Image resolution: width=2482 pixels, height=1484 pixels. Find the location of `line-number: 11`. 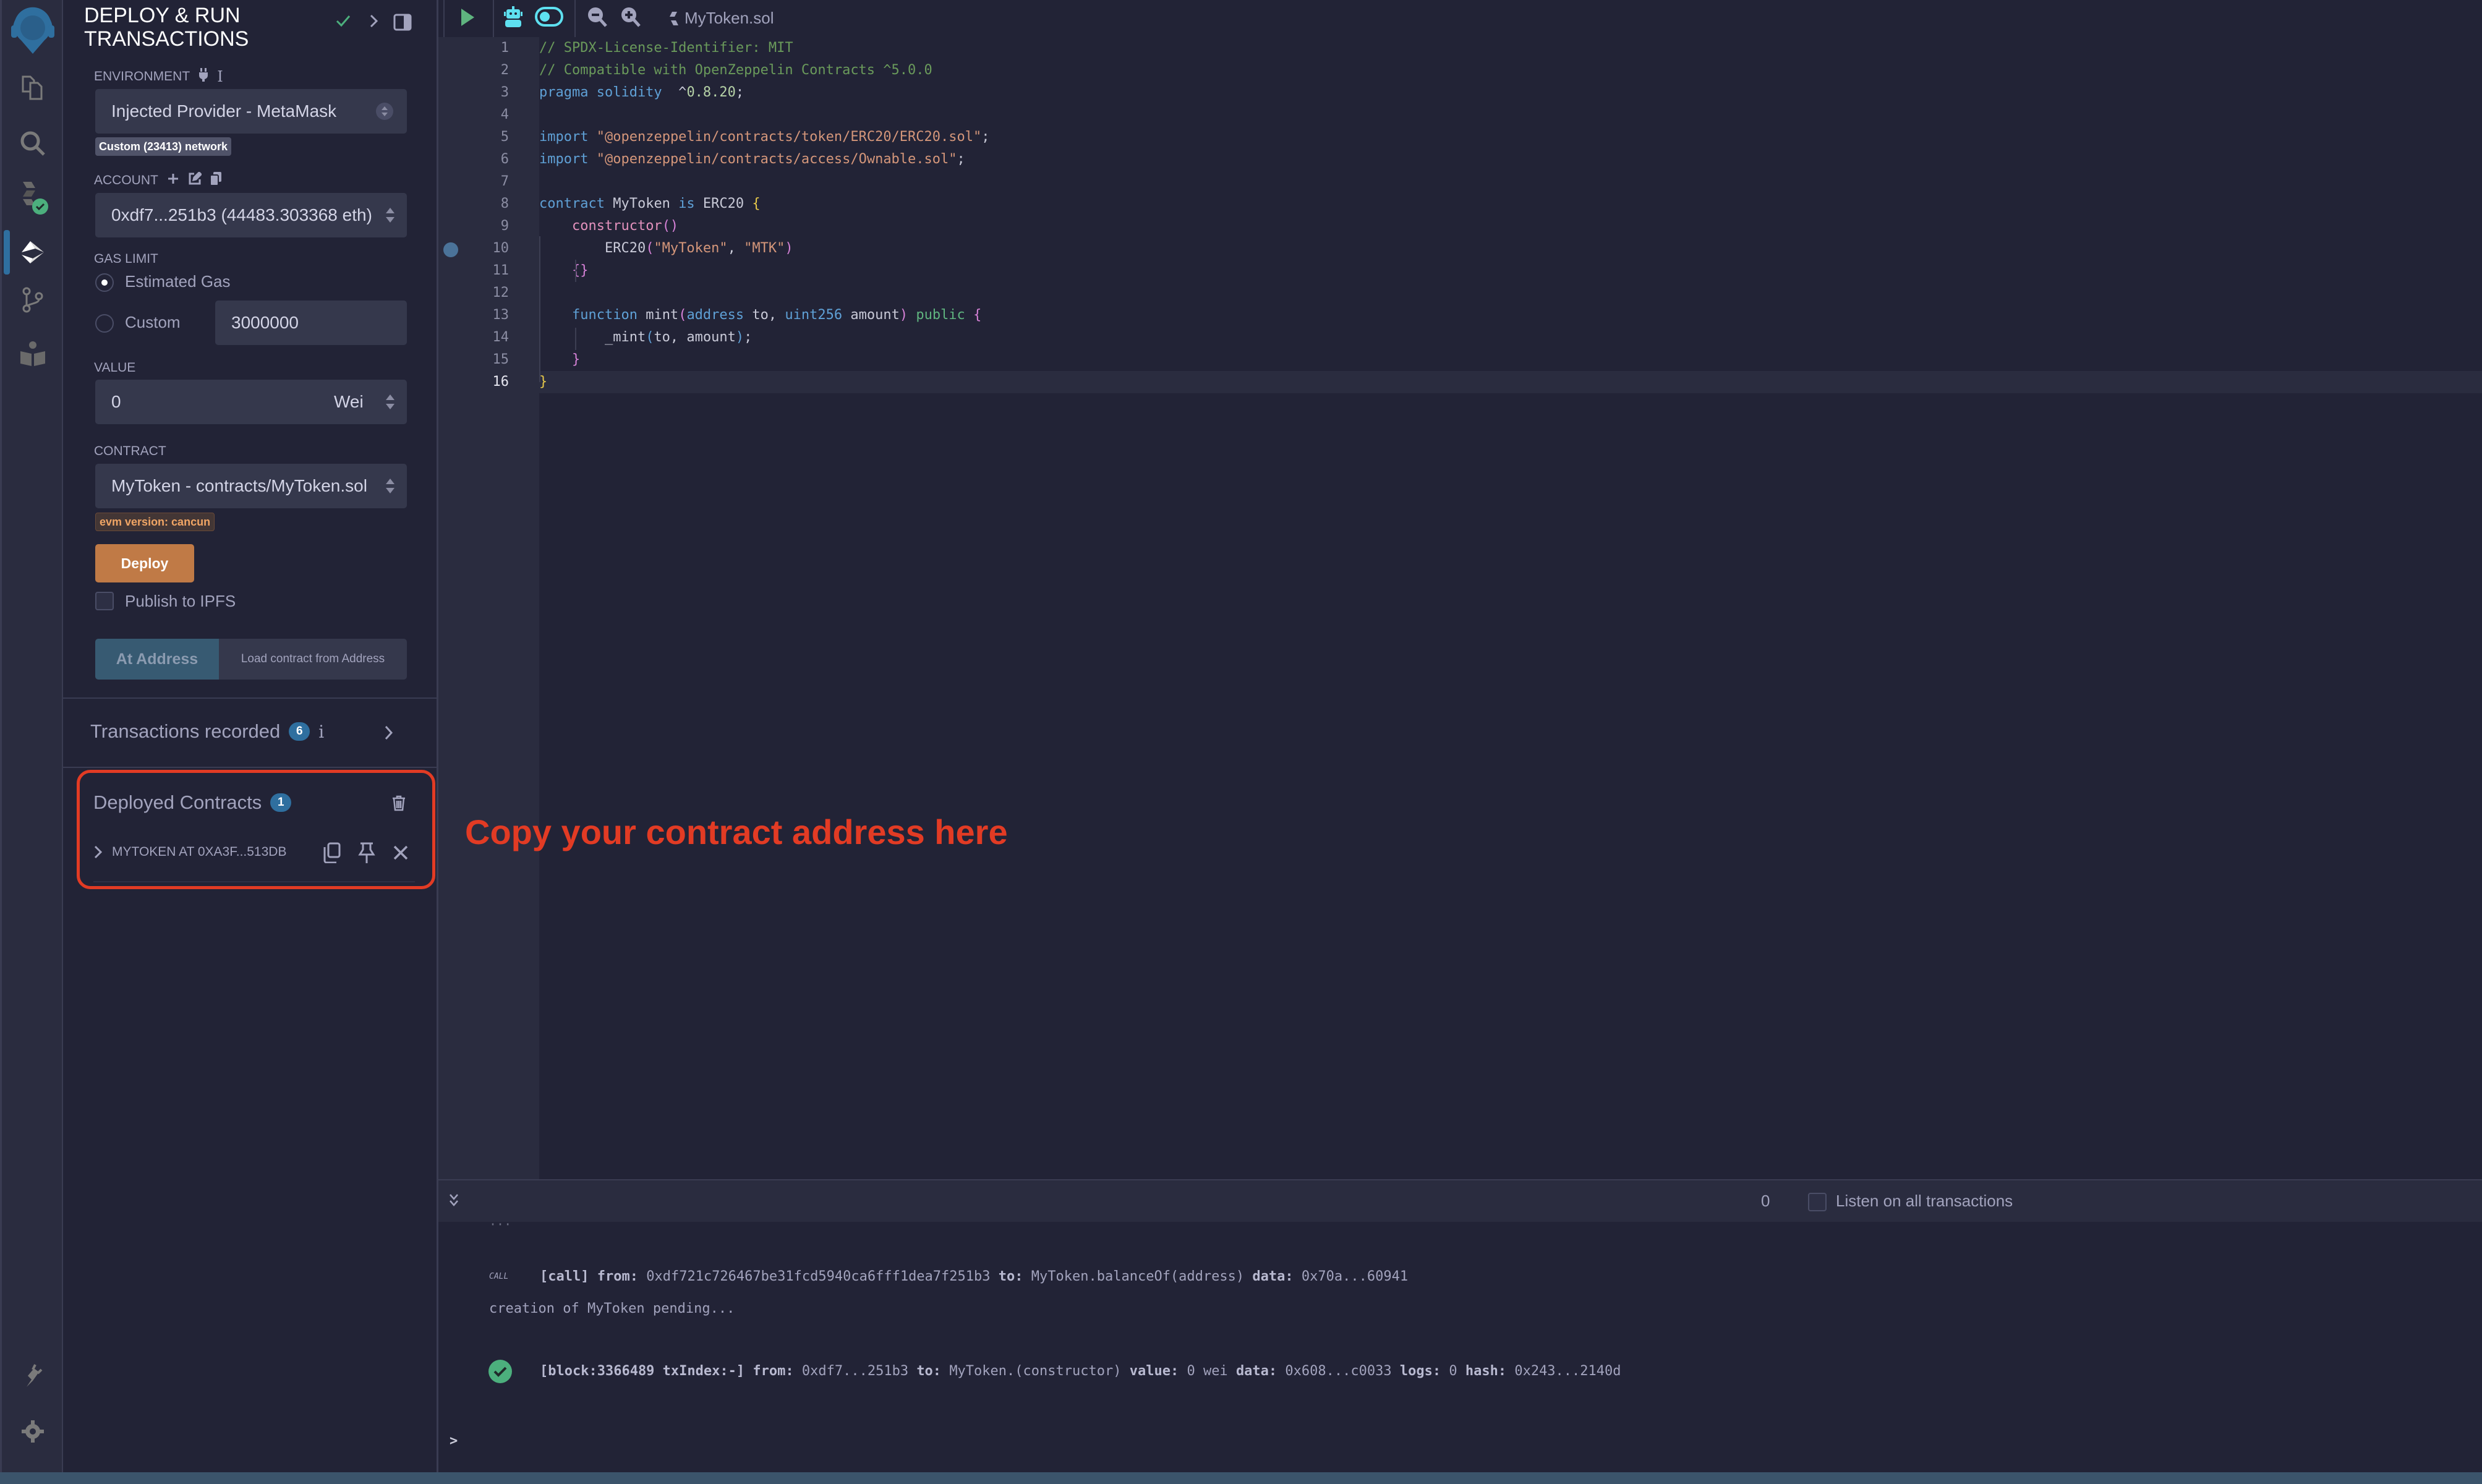

line-number: 11 is located at coordinates (501, 270).